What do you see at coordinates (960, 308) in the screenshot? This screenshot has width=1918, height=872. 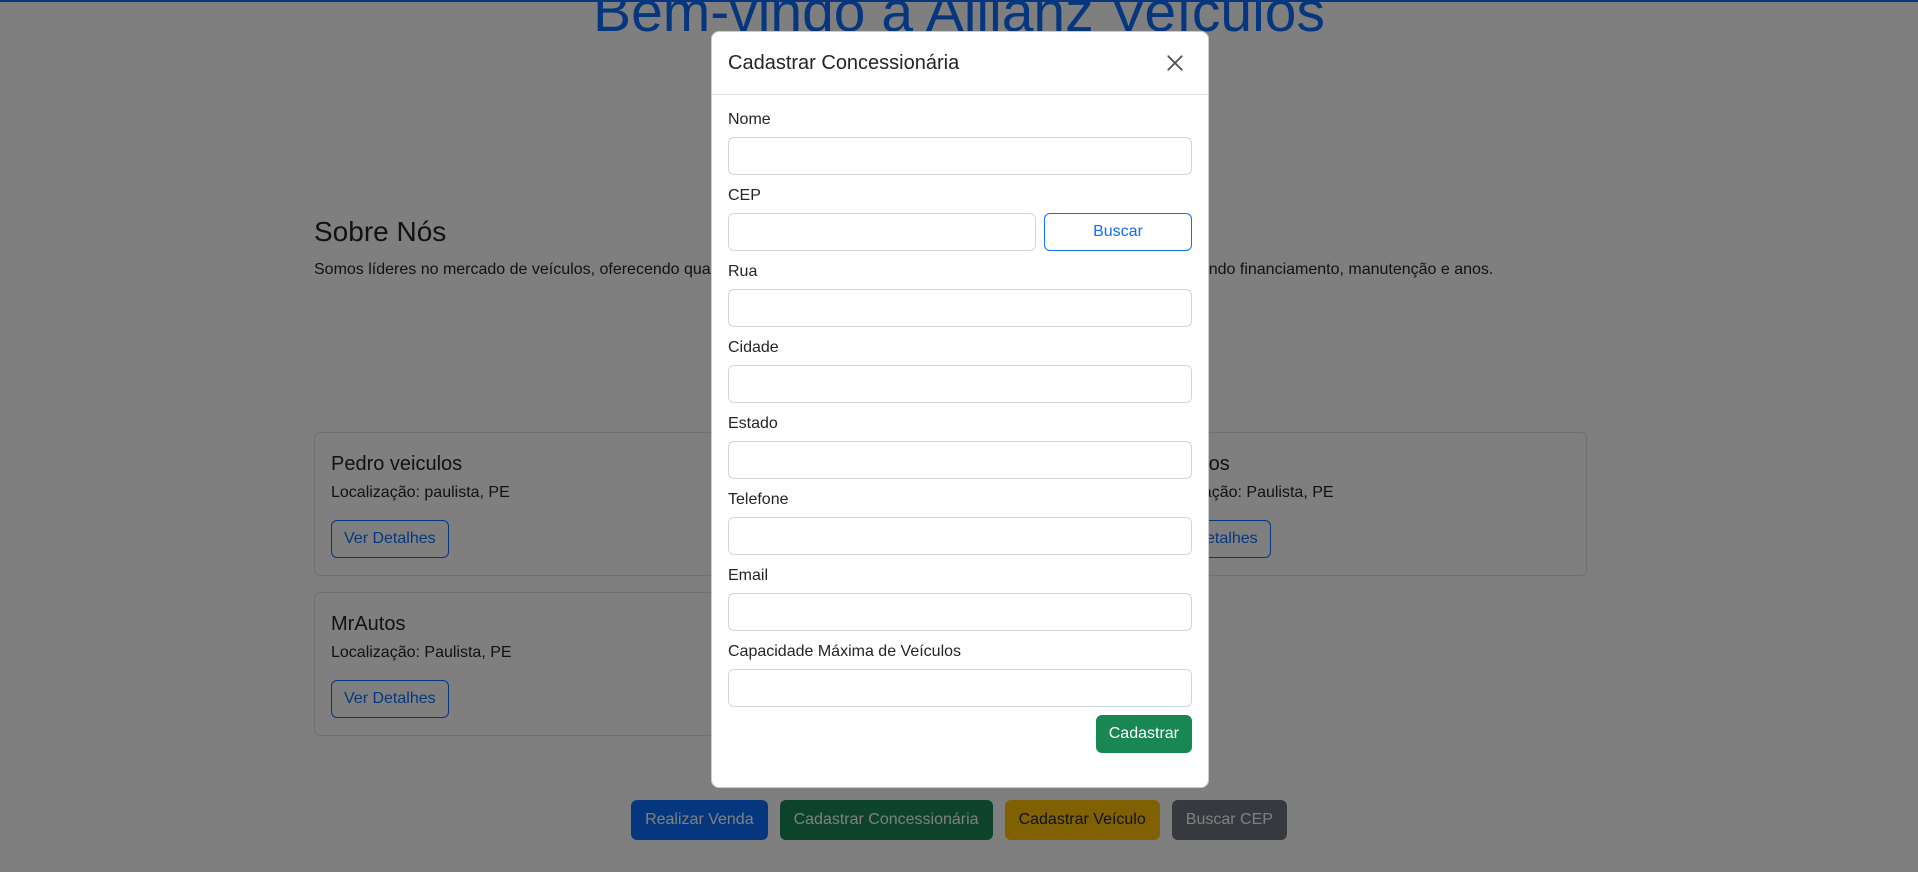 I see `rua-input` at bounding box center [960, 308].